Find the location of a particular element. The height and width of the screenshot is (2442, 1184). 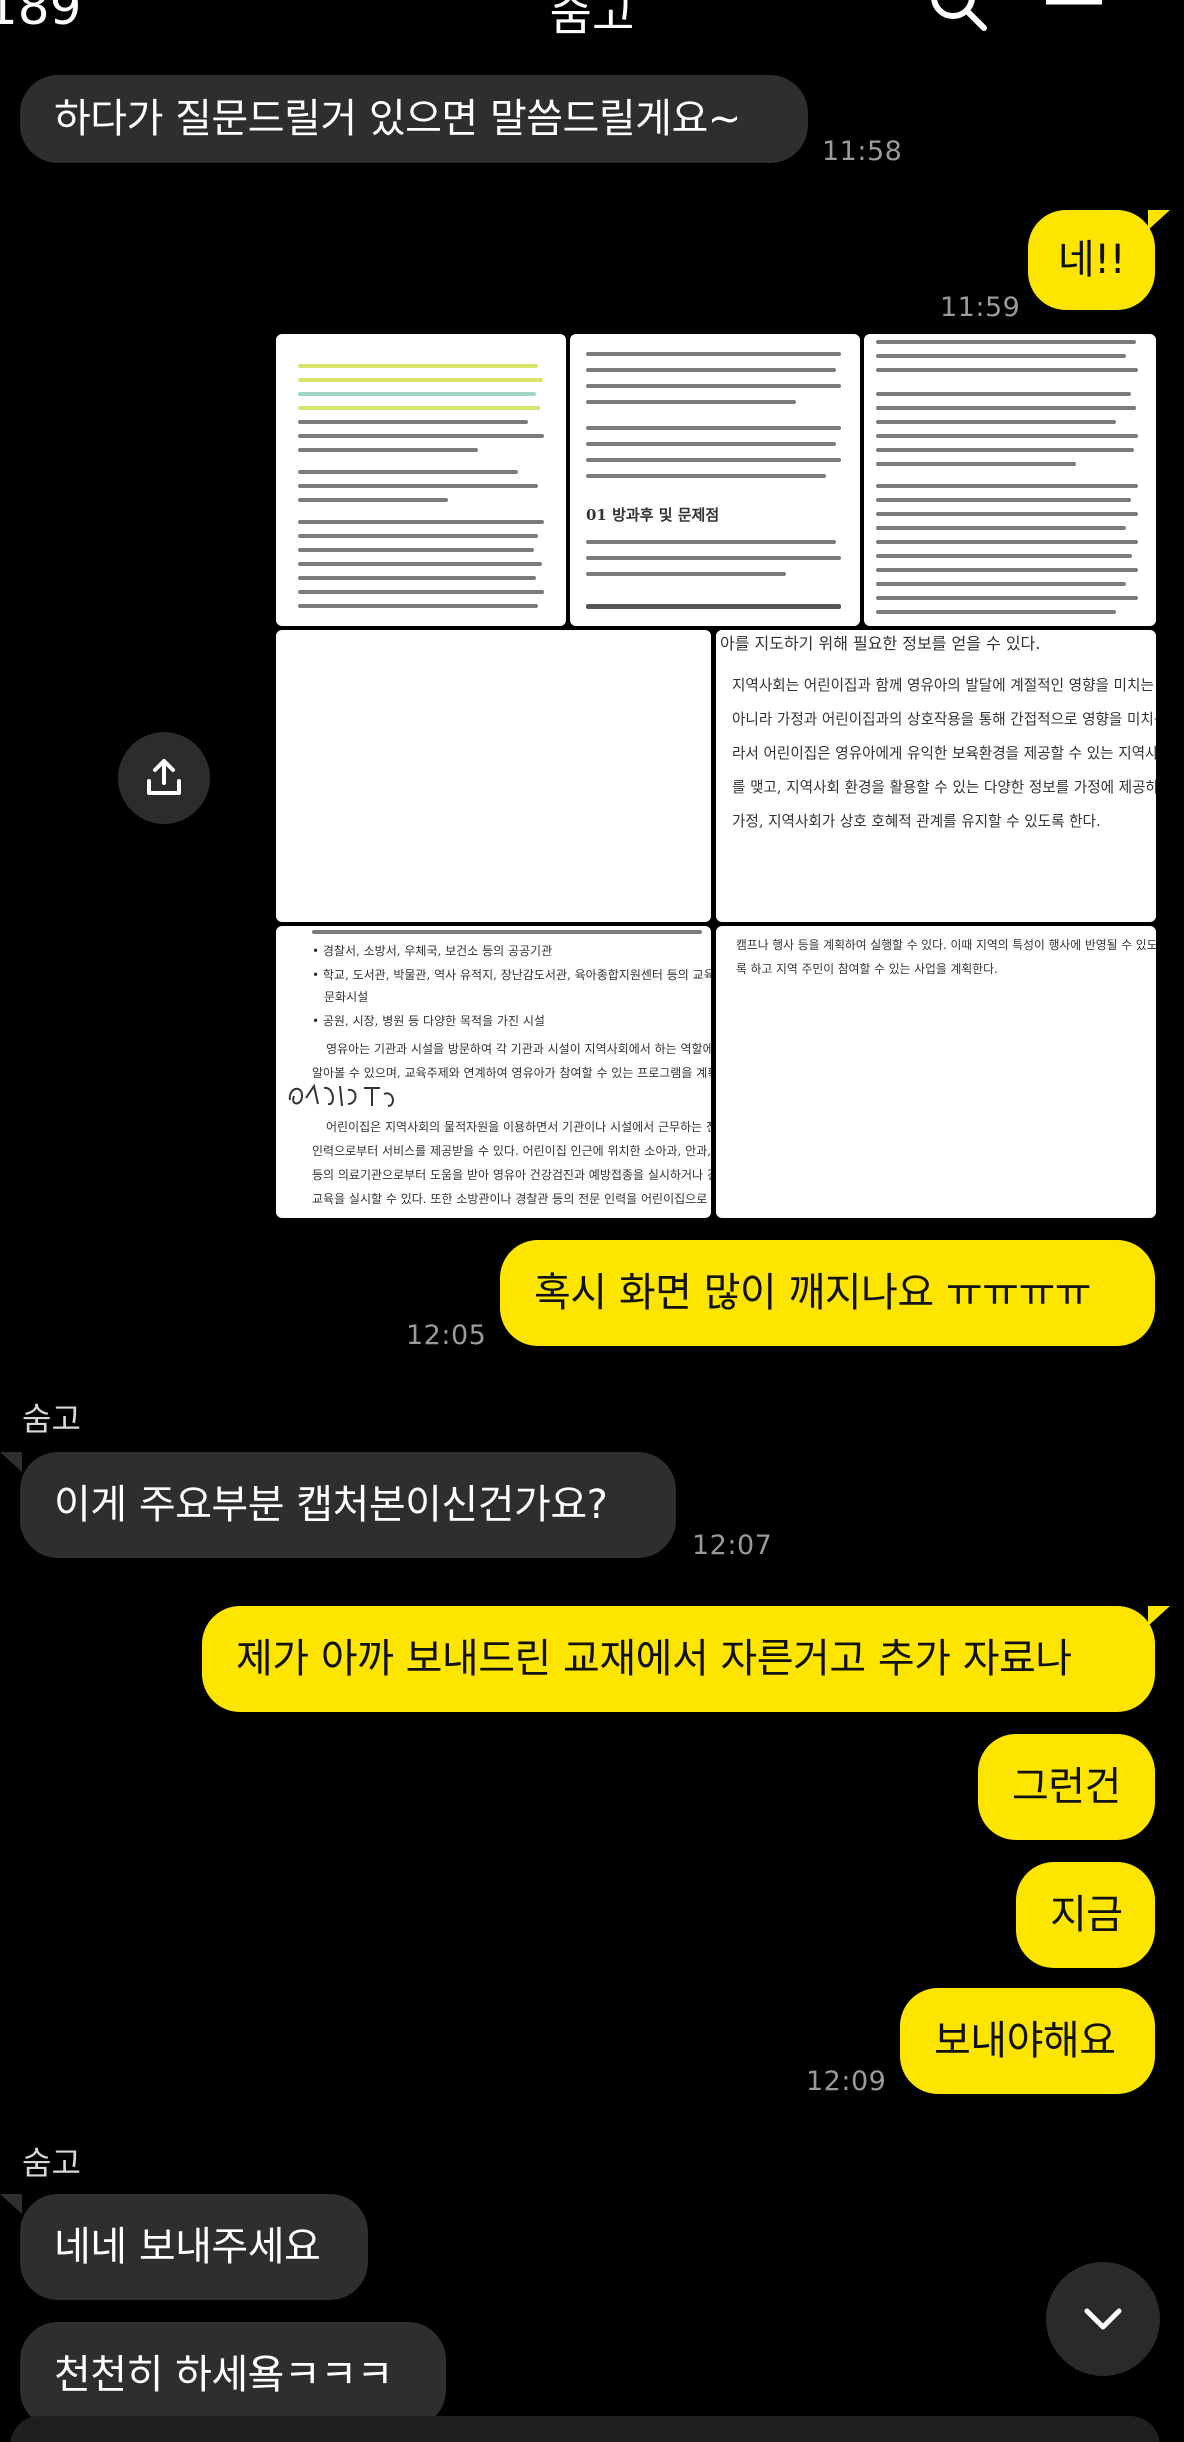

message-text: 혹시 화면 많이 깨지나요 ㅠㅠㅠㅠ is located at coordinates (813, 1293).